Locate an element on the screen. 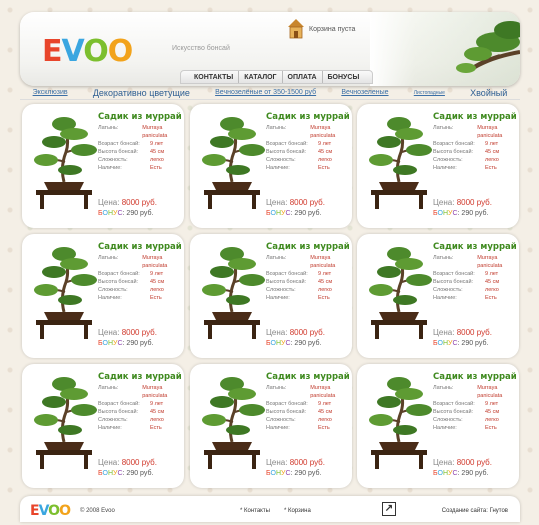  nav-payment: ОПЛАТА is located at coordinates (303, 77).